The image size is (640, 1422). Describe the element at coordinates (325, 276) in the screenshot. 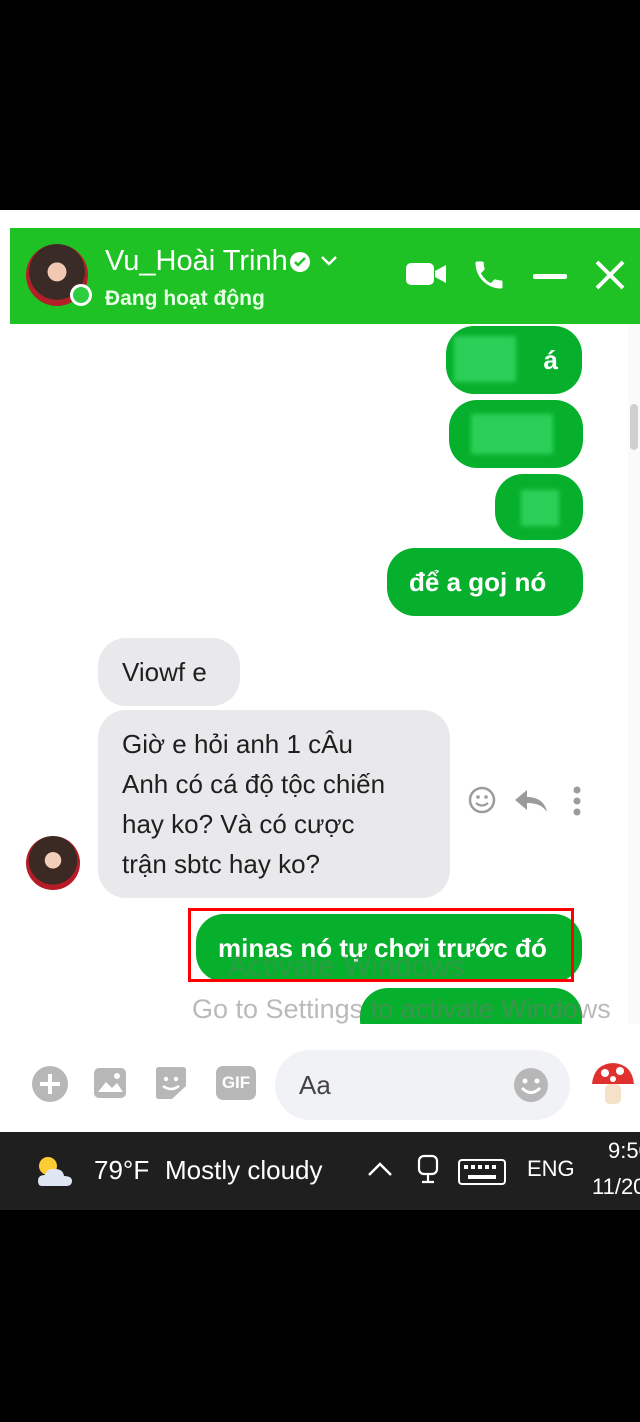

I see `chat-header: Vu_Hoài Trinh Đang hoạt động` at that location.